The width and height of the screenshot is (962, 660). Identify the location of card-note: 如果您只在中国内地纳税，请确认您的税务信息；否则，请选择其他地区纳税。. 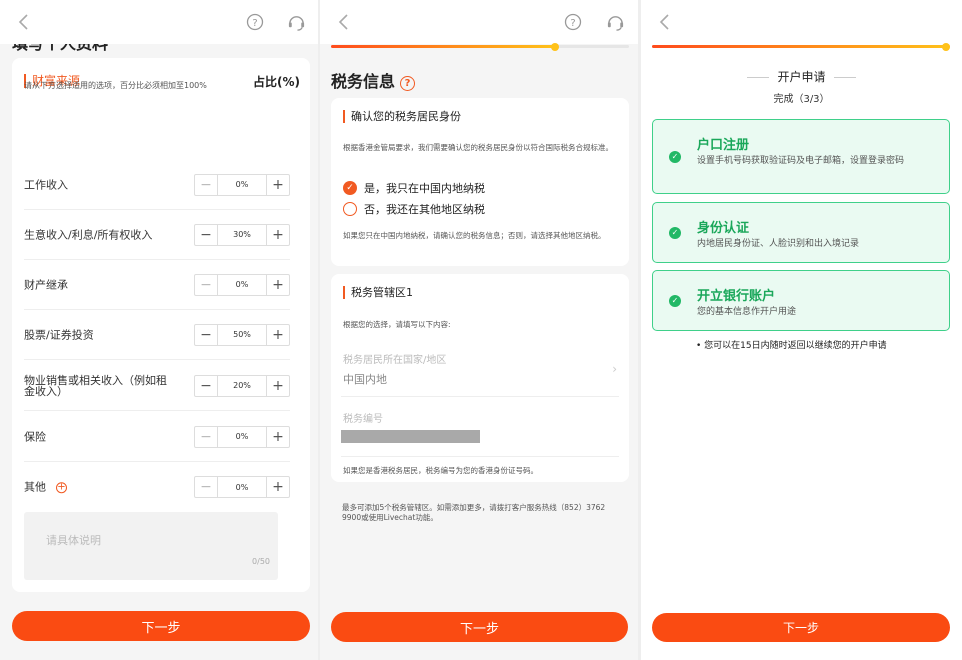
(474, 235).